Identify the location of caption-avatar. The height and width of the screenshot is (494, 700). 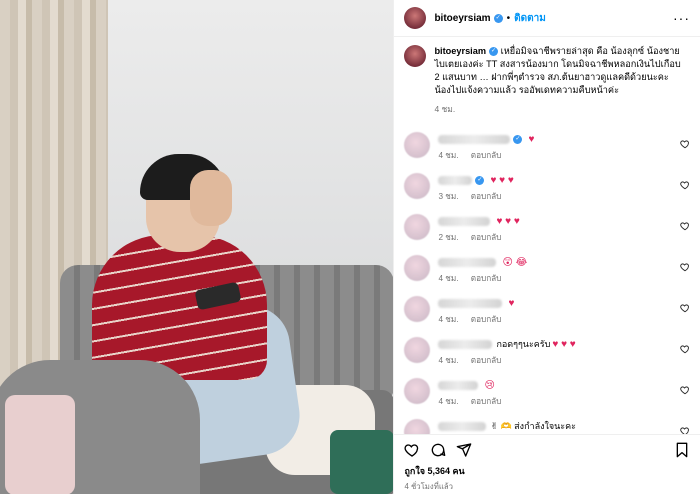
(415, 56).